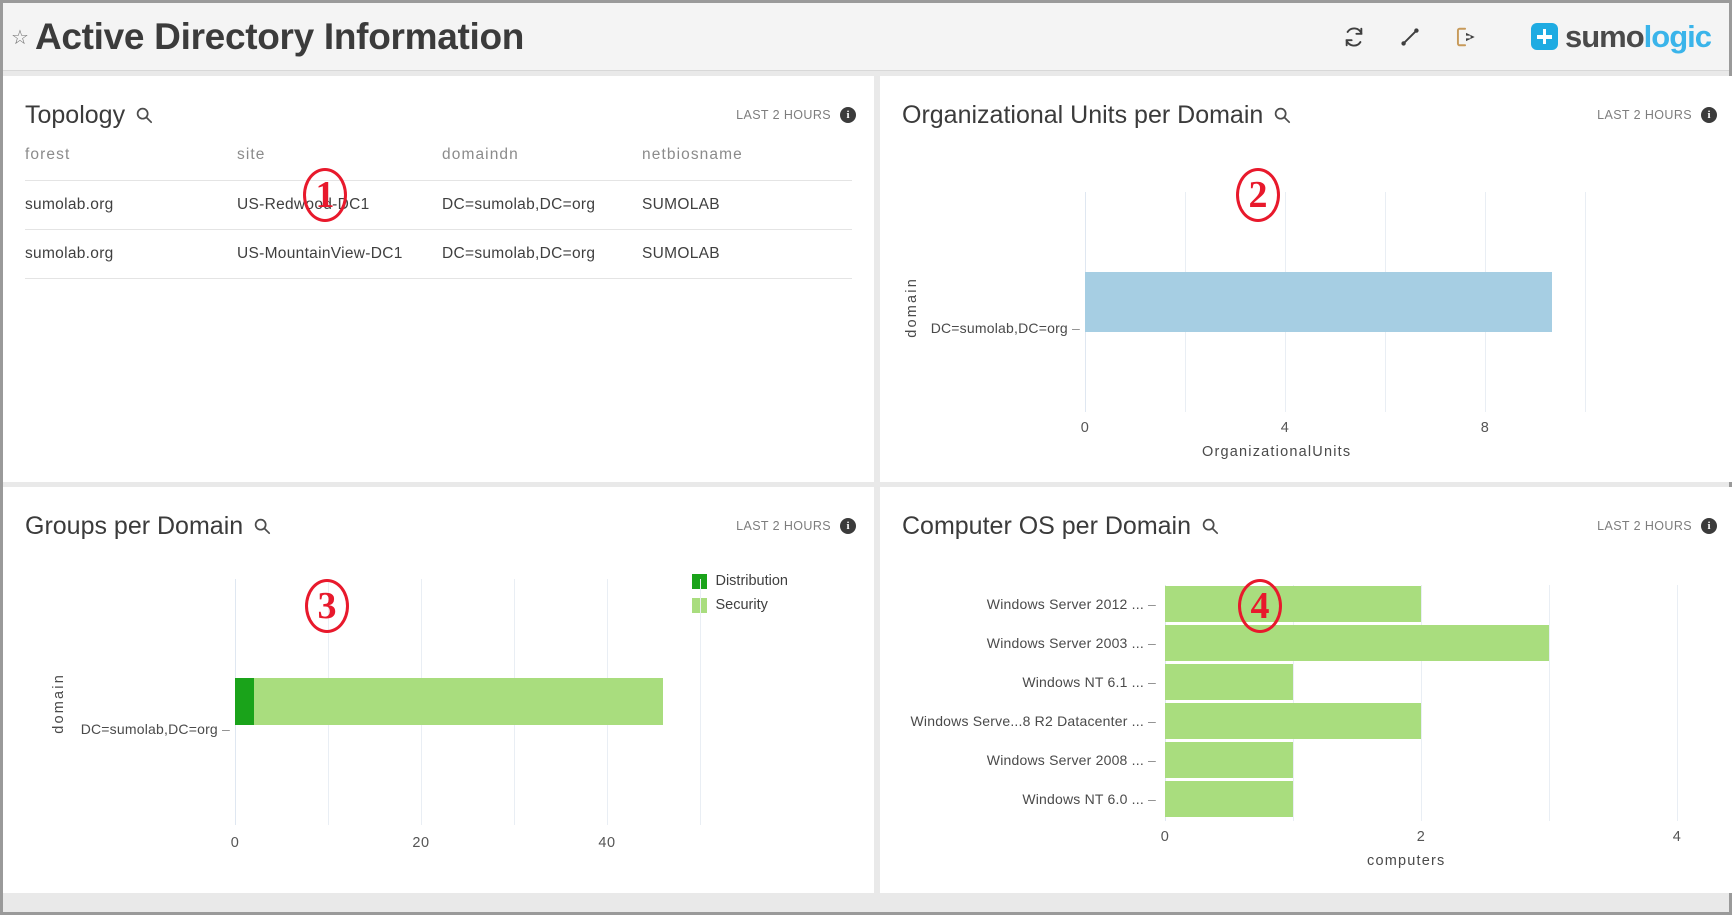  What do you see at coordinates (1306, 515) in the screenshot?
I see `panel-header: Computer OS per Domain LAST 2 HOURS i` at bounding box center [1306, 515].